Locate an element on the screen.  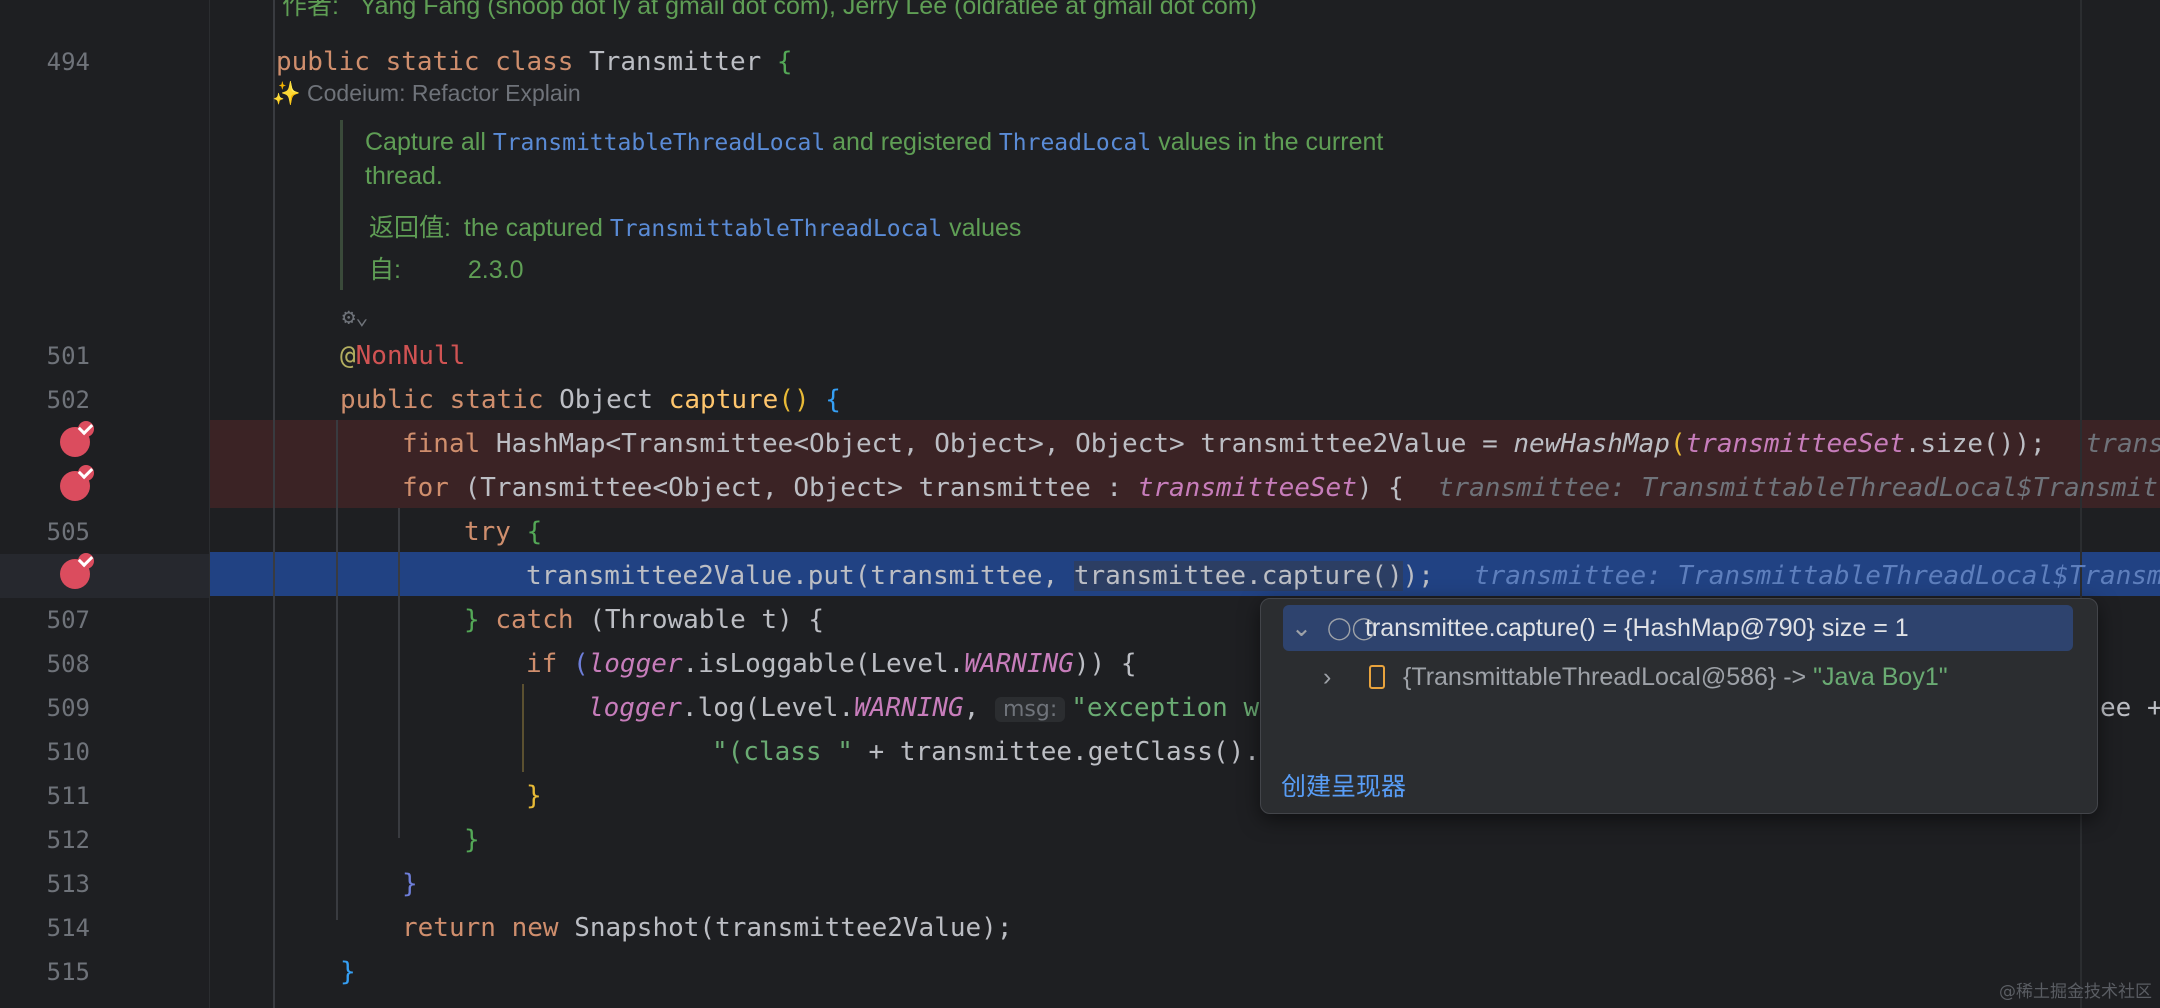
code-line-515: } is located at coordinates (348, 972).